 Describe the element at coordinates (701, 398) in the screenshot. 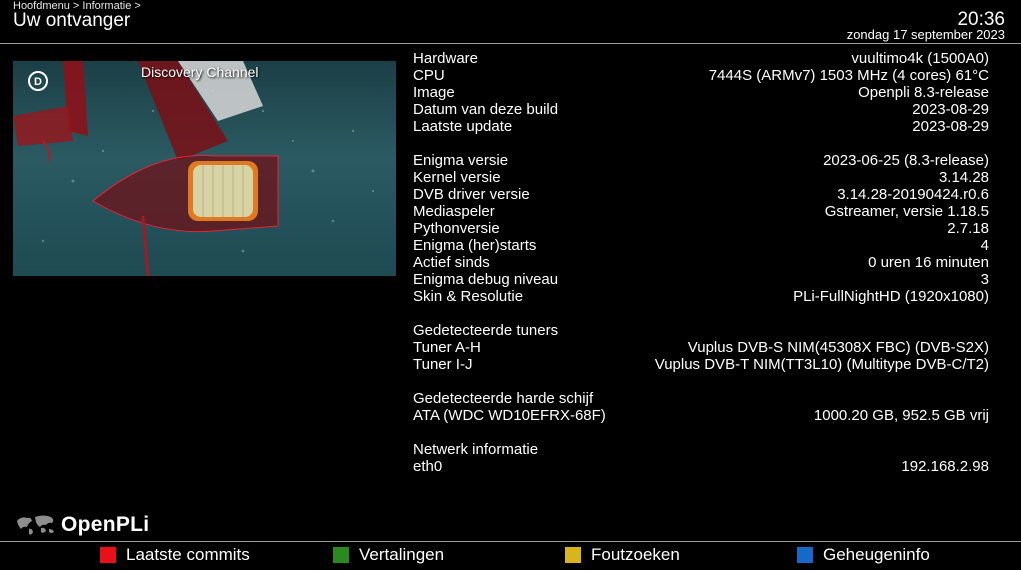

I see `section-heading-hdd: Gedetecteerde harde schijf` at that location.